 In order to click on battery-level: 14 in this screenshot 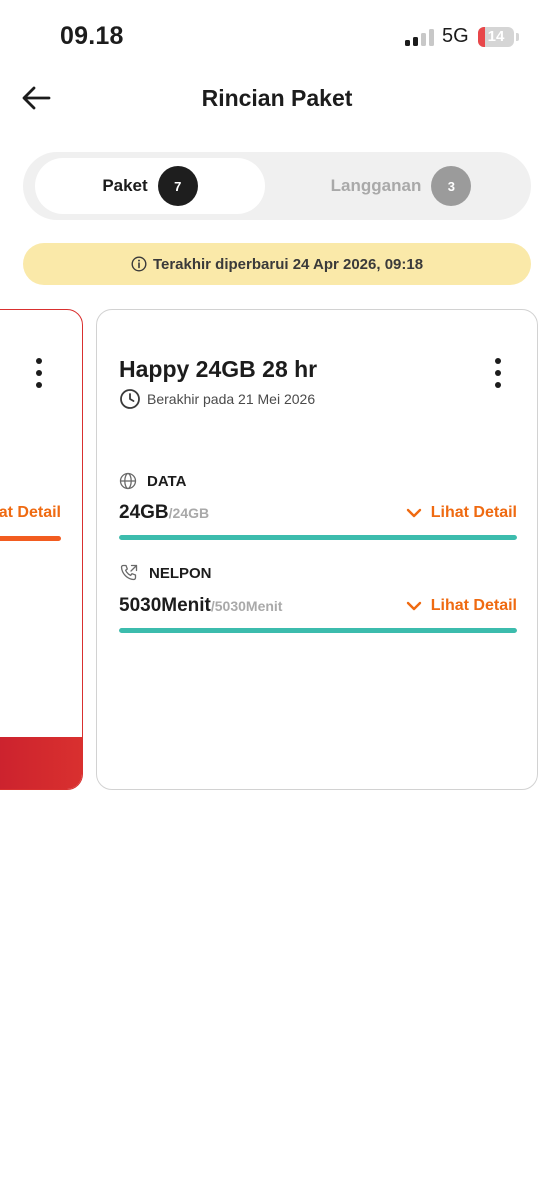, I will do `click(496, 36)`.